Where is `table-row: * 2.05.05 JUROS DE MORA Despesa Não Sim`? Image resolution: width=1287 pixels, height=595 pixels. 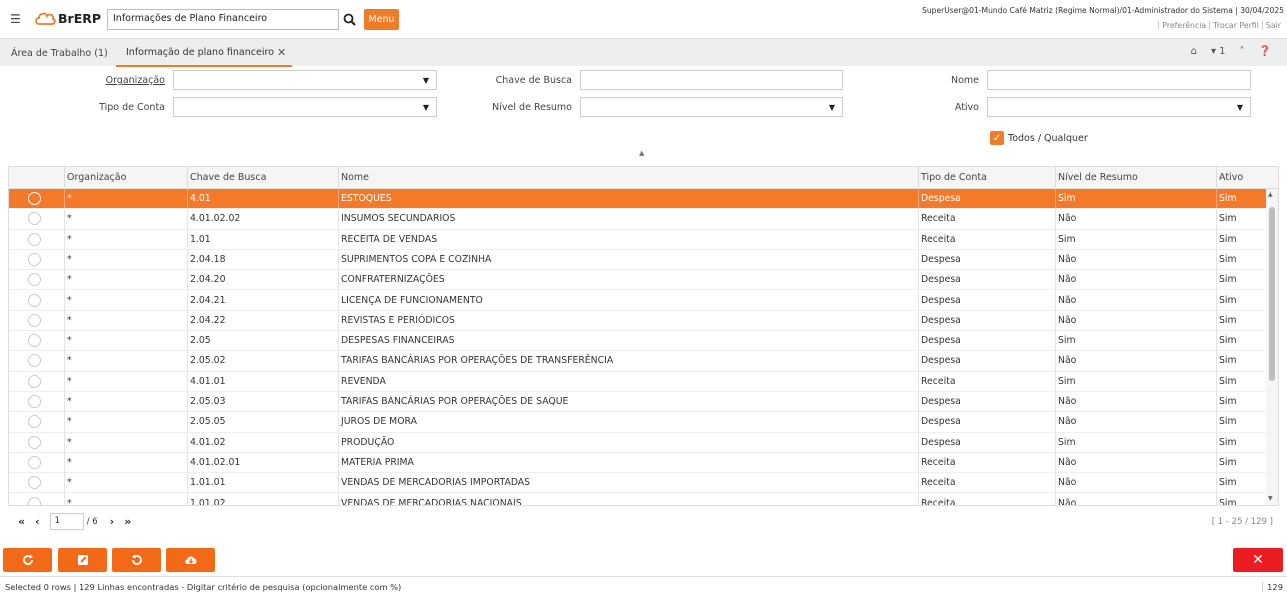
table-row: * 2.05.05 JUROS DE MORA Despesa Não Sim is located at coordinates (638, 422).